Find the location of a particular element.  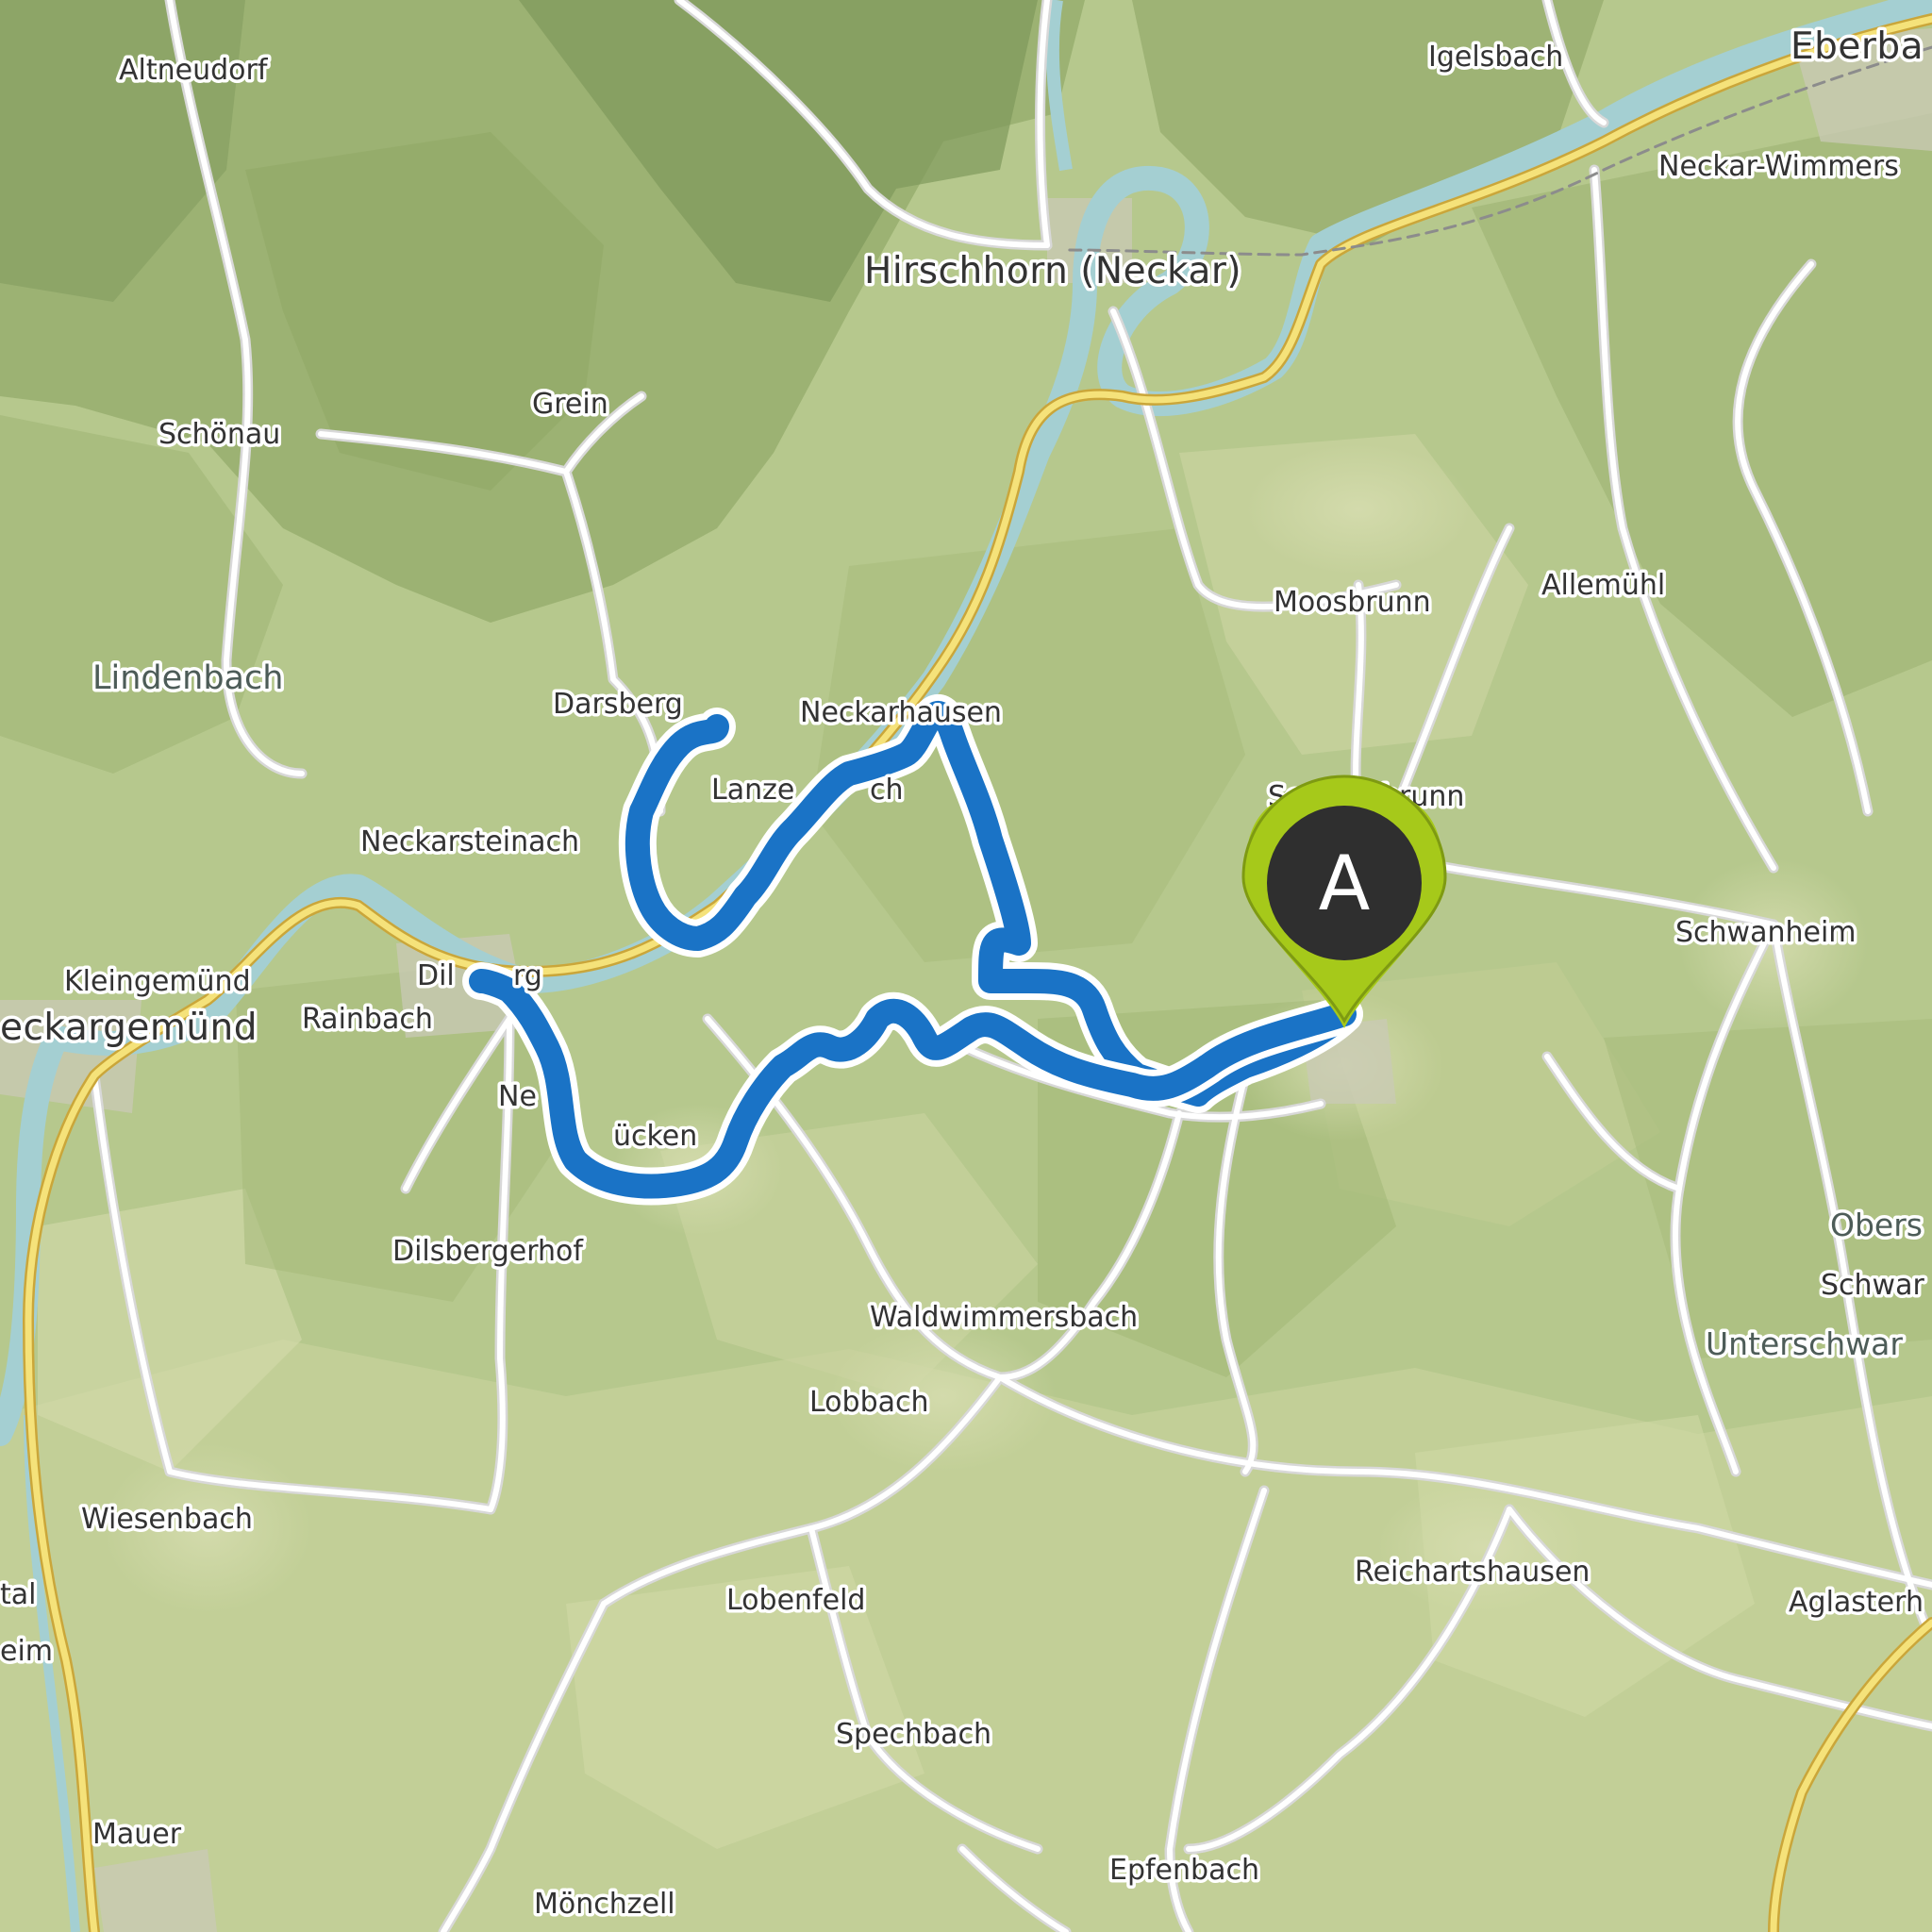

label-dilsberg-end: rg is located at coordinates (528, 976).